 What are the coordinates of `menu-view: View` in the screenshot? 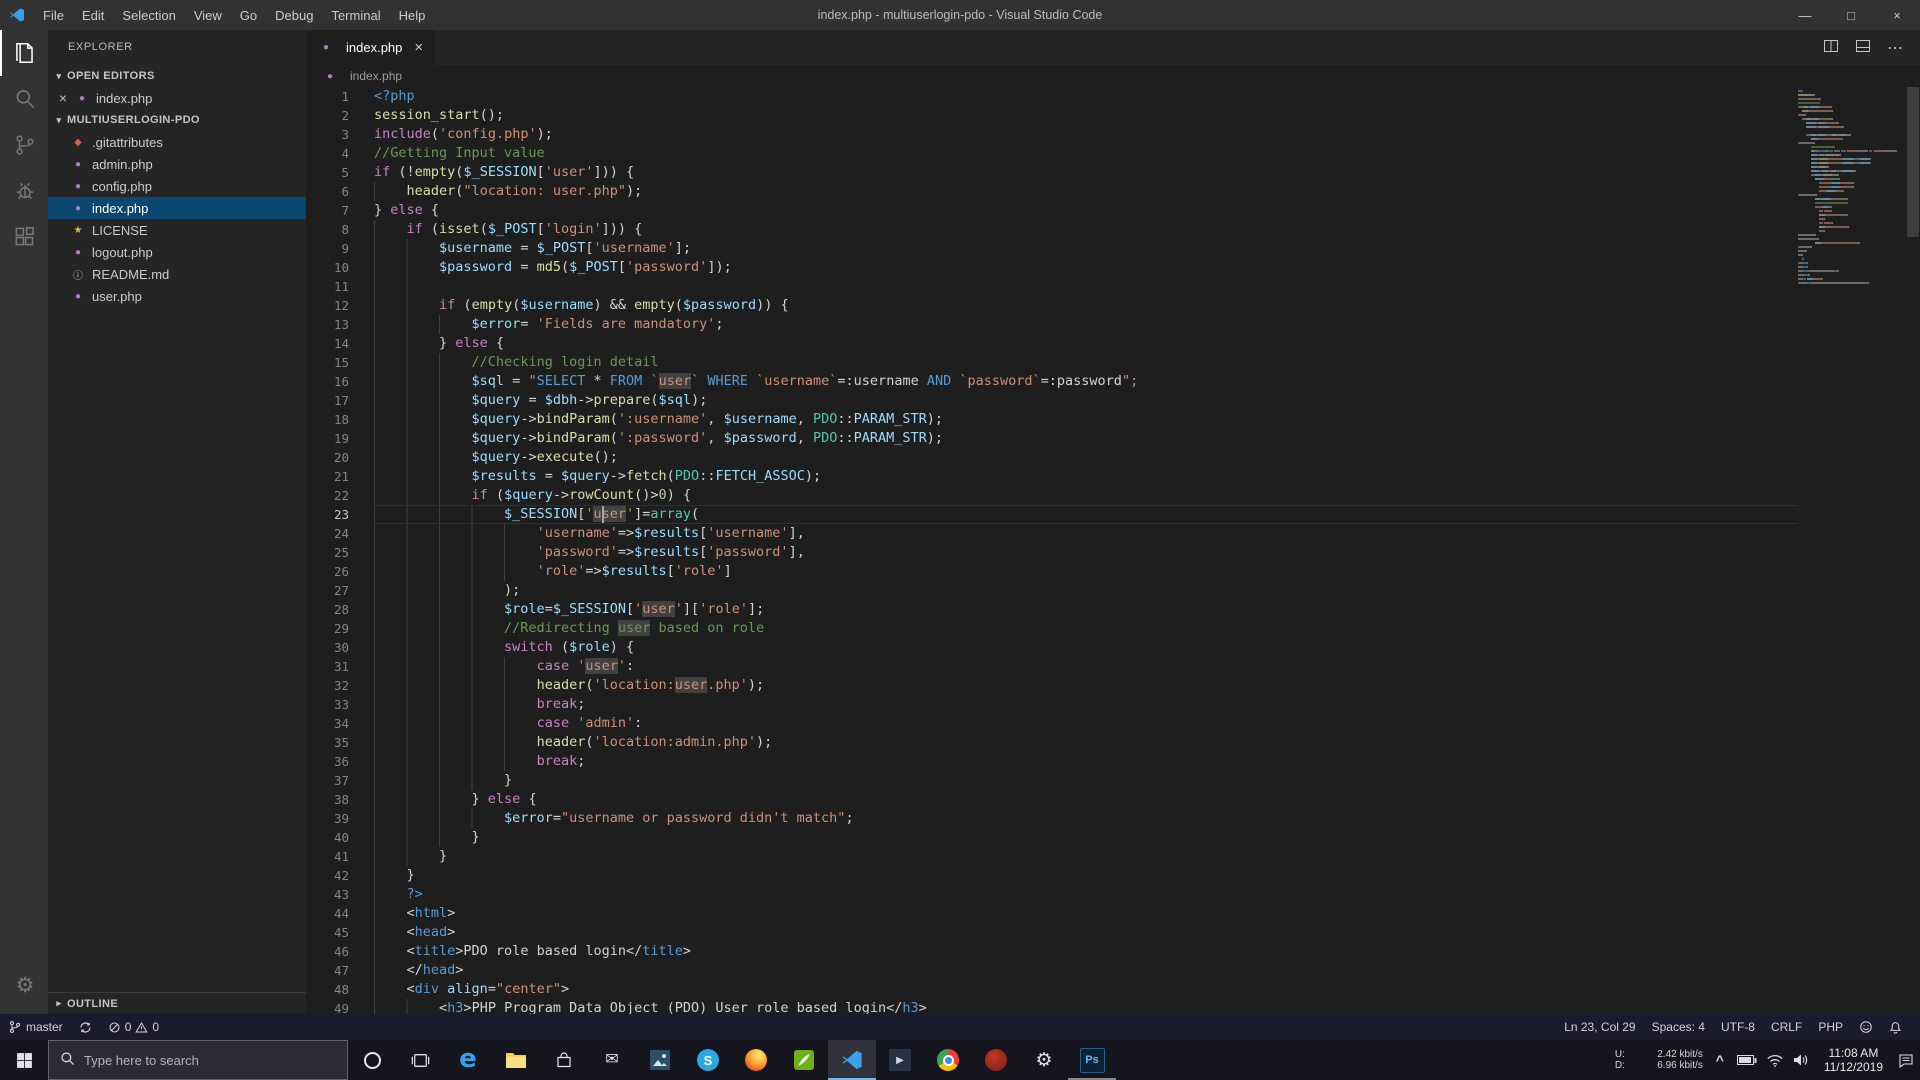 It's located at (208, 15).